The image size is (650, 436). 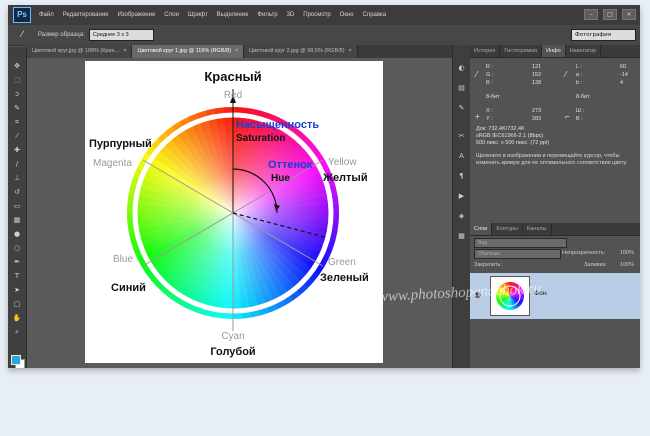 I want to click on document-tab: Цветовой круг.jpg @ 108% (Крие... ×, so click(x=80, y=51).